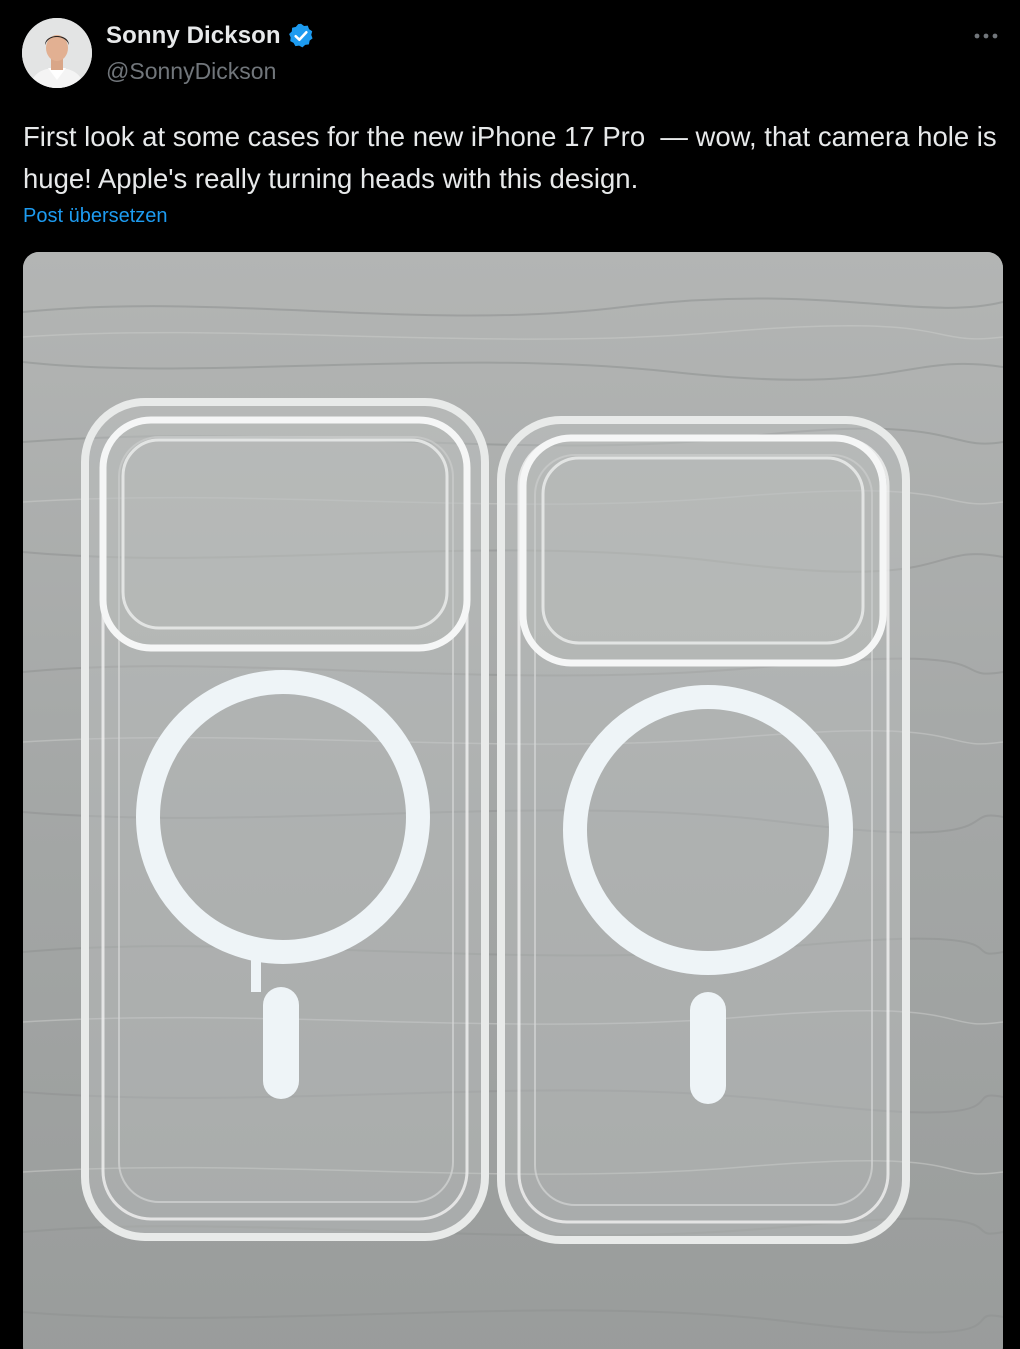 The width and height of the screenshot is (1020, 1349). I want to click on author-name: Sonny Dickson, so click(193, 36).